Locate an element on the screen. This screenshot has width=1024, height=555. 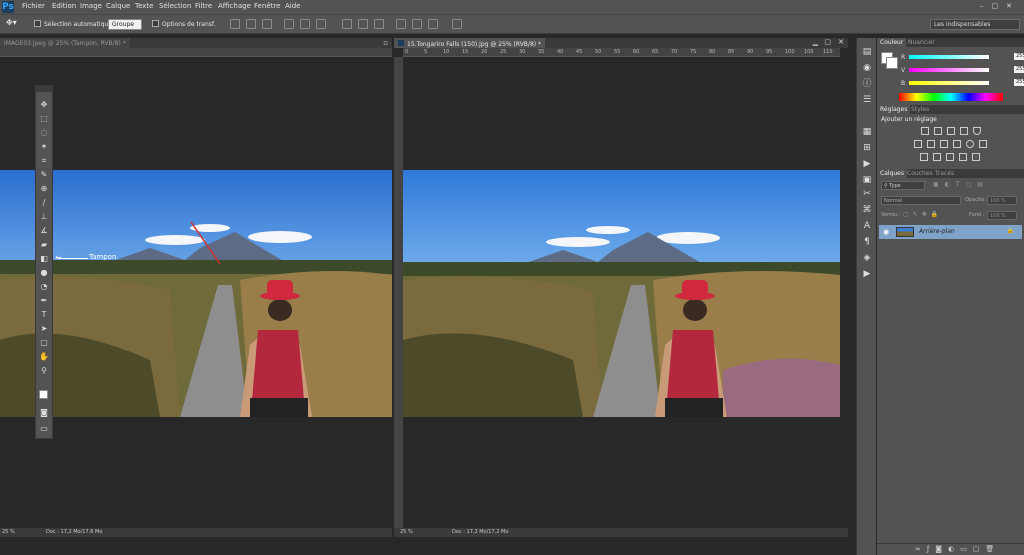
tab-reglages: Réglages is located at coordinates (894, 109).